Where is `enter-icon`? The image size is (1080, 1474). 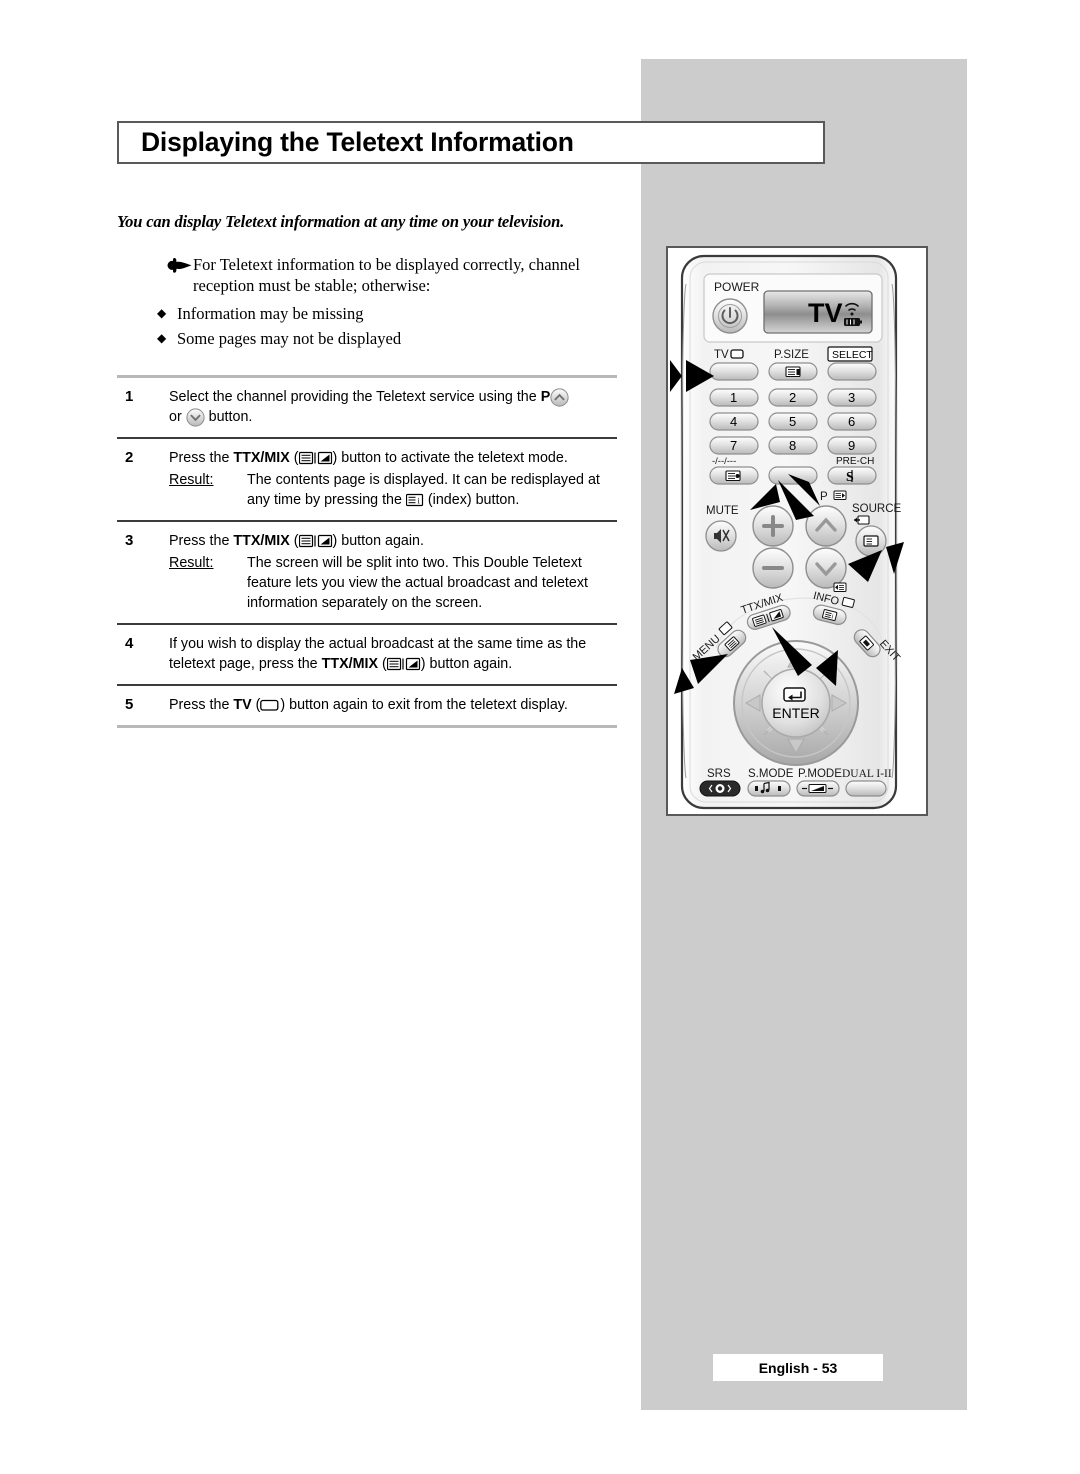
enter-icon is located at coordinates (794, 694).